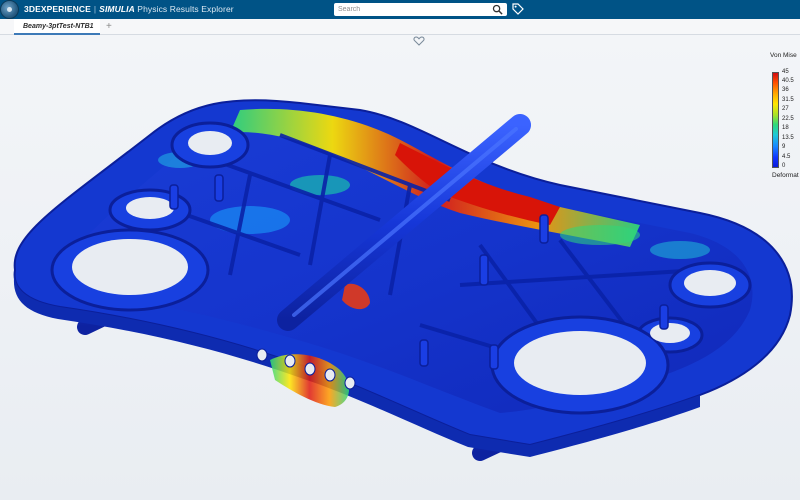  Describe the element at coordinates (9, 9) in the screenshot. I see `compass-icon` at that location.